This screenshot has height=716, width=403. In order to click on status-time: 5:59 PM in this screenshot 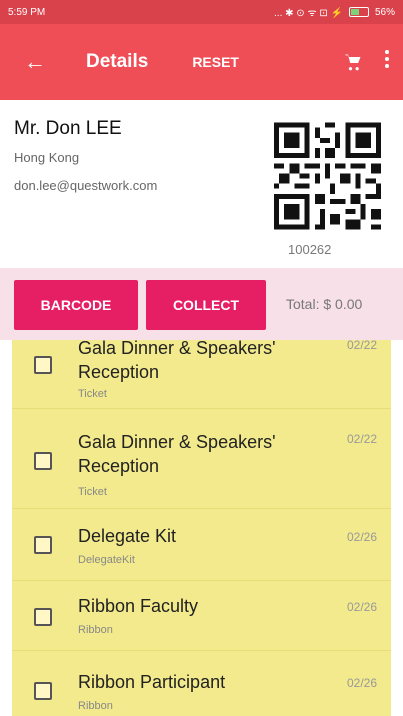, I will do `click(27, 12)`.